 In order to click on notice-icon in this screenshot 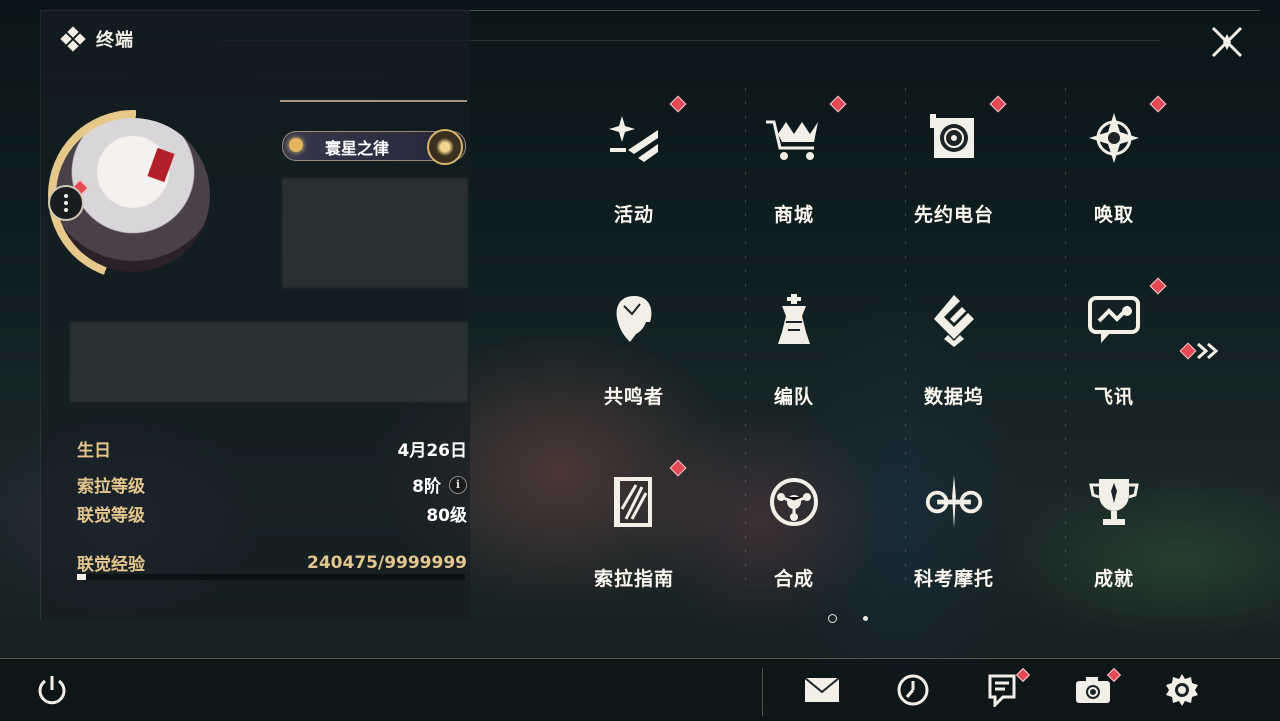, I will do `click(1002, 690)`.